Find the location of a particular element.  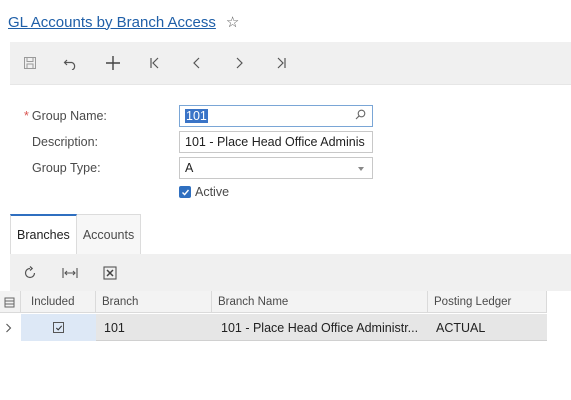

refresh-button is located at coordinates (30, 273).